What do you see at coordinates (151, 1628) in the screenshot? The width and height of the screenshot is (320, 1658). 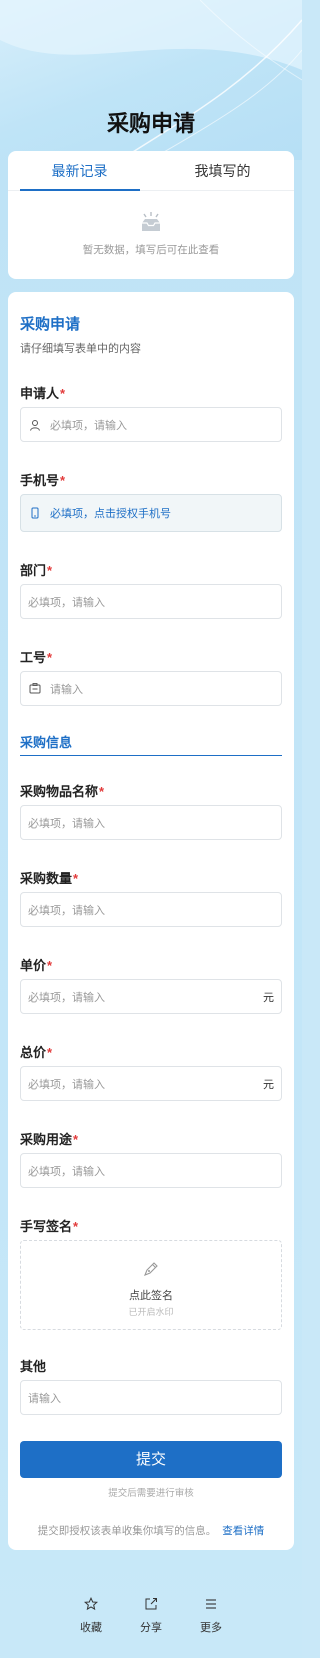 I see `share-label: 分享` at bounding box center [151, 1628].